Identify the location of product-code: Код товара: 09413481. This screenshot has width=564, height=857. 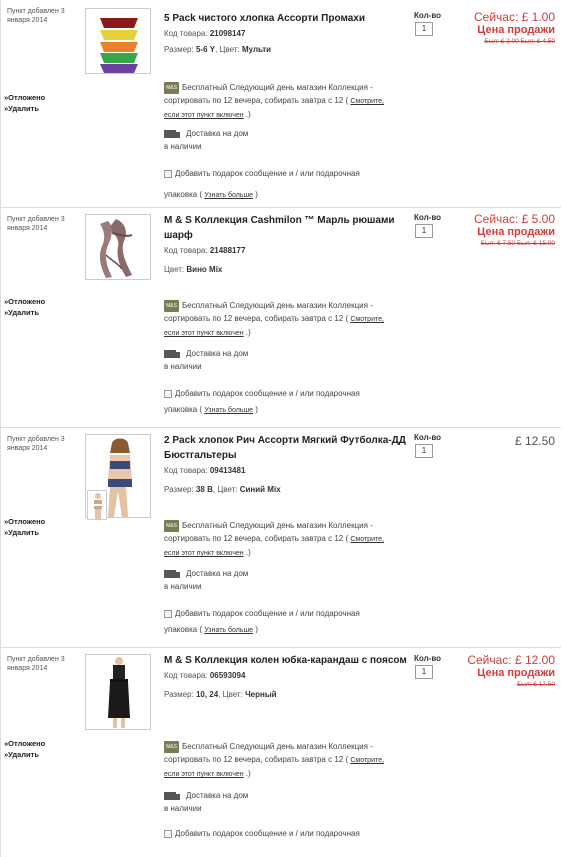
(205, 470).